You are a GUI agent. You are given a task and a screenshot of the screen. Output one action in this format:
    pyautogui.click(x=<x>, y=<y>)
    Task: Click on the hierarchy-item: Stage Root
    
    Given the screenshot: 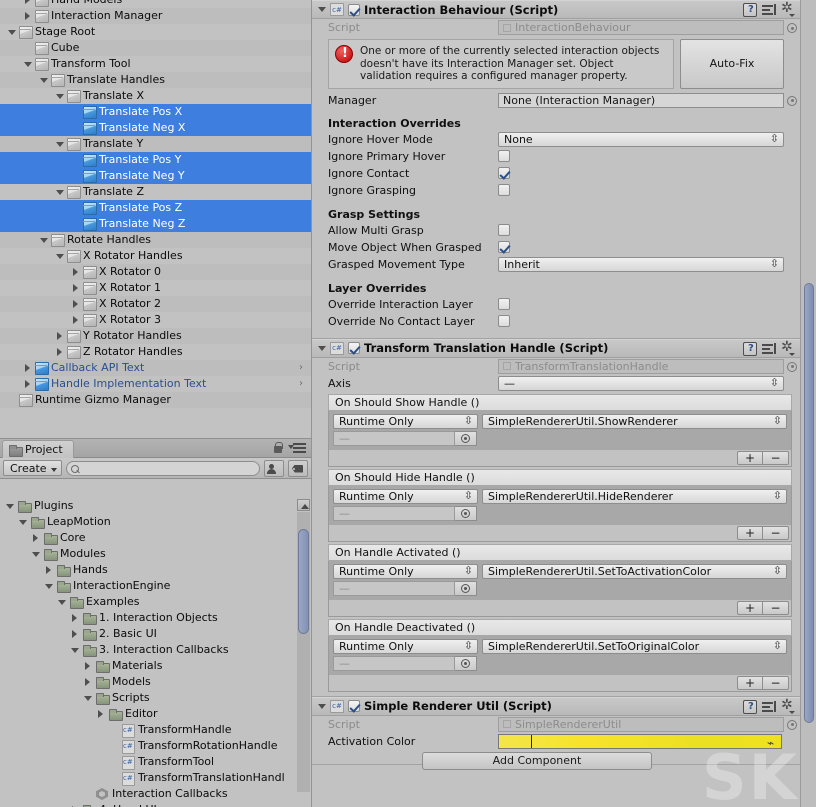 What is the action you would take?
    pyautogui.click(x=155, y=32)
    